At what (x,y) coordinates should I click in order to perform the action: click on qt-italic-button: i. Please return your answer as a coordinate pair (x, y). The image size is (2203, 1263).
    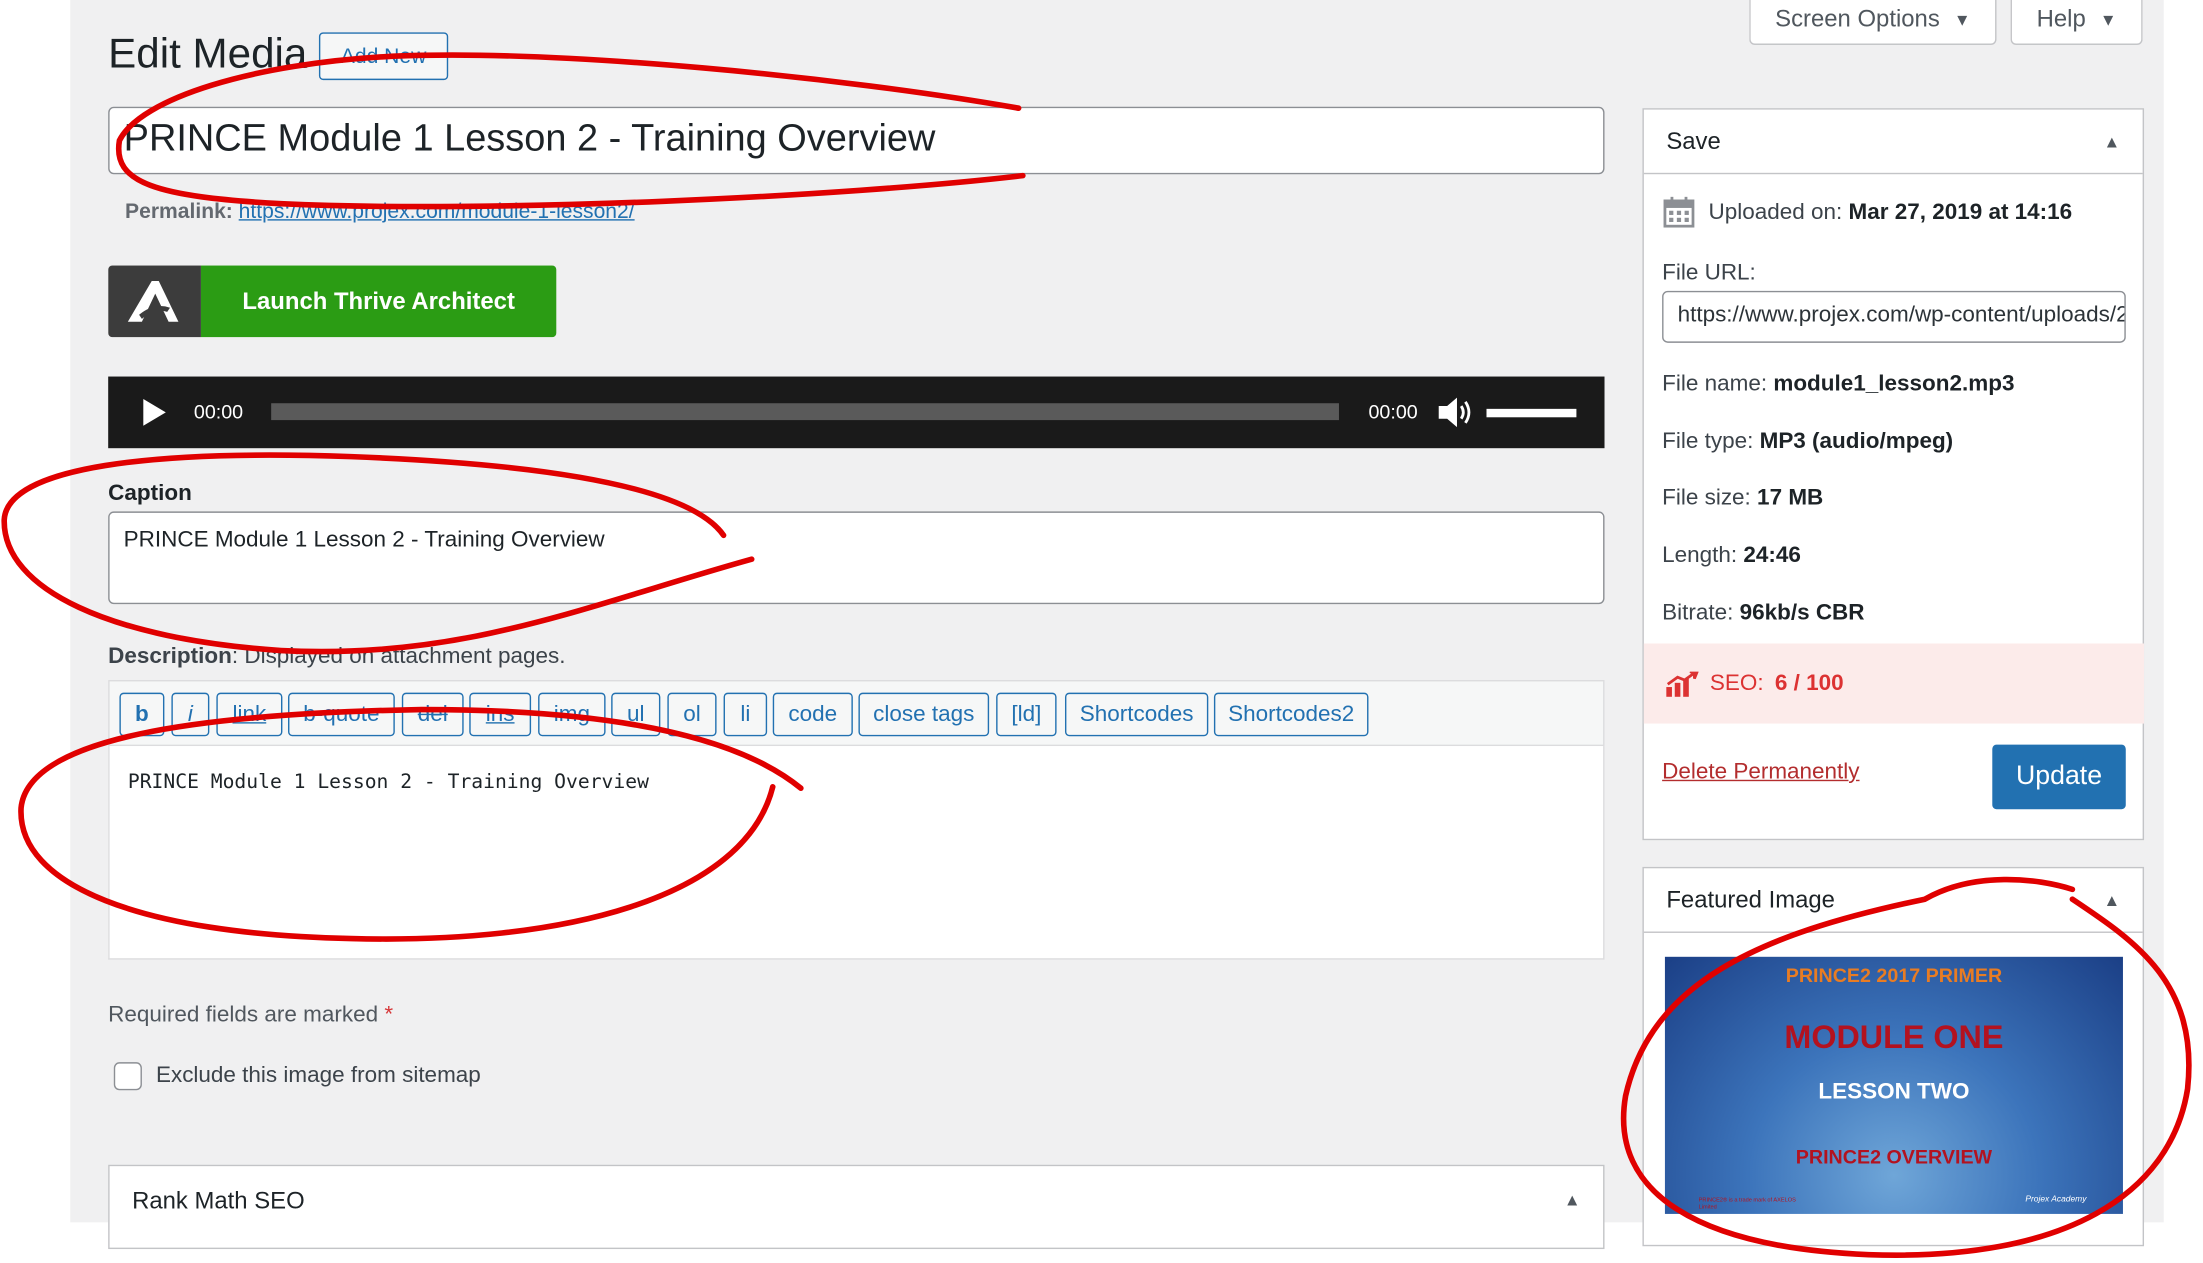
    Looking at the image, I should click on (190, 714).